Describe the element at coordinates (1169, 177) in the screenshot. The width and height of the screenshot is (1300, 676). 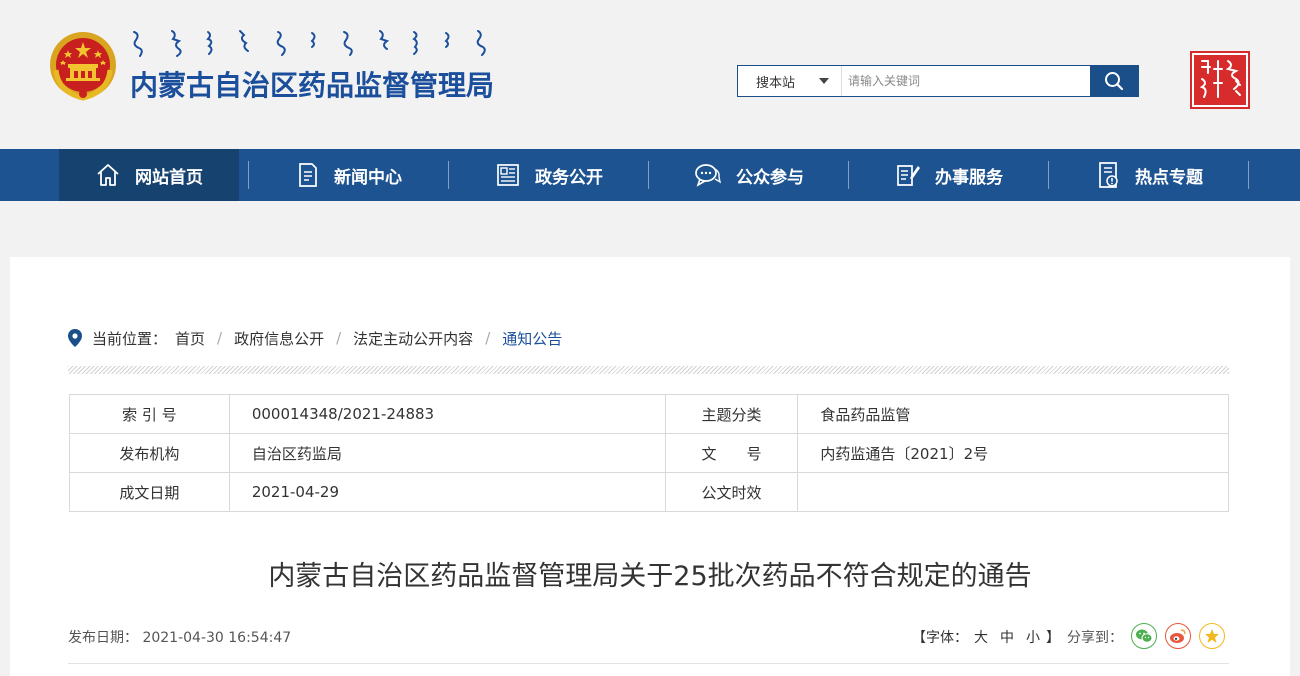
I see `nav-label: 热点专题` at that location.